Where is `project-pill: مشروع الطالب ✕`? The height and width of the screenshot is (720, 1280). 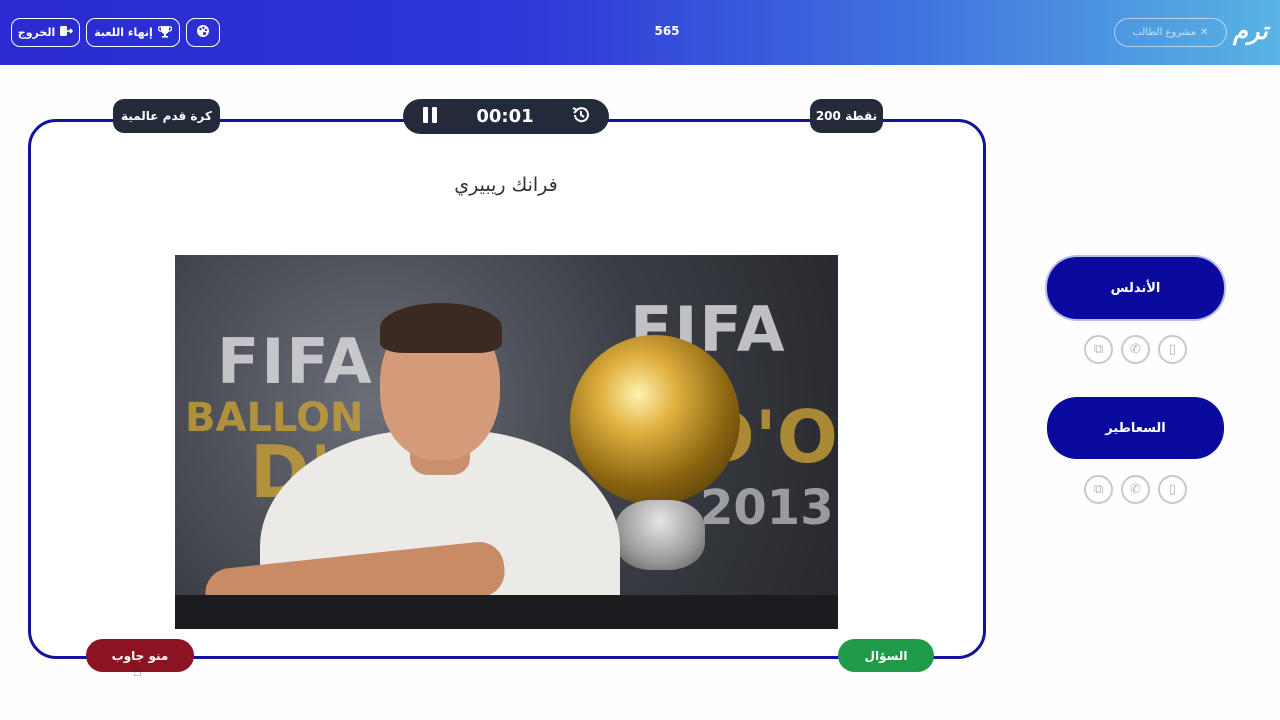 project-pill: مشروع الطالب ✕ is located at coordinates (1170, 32).